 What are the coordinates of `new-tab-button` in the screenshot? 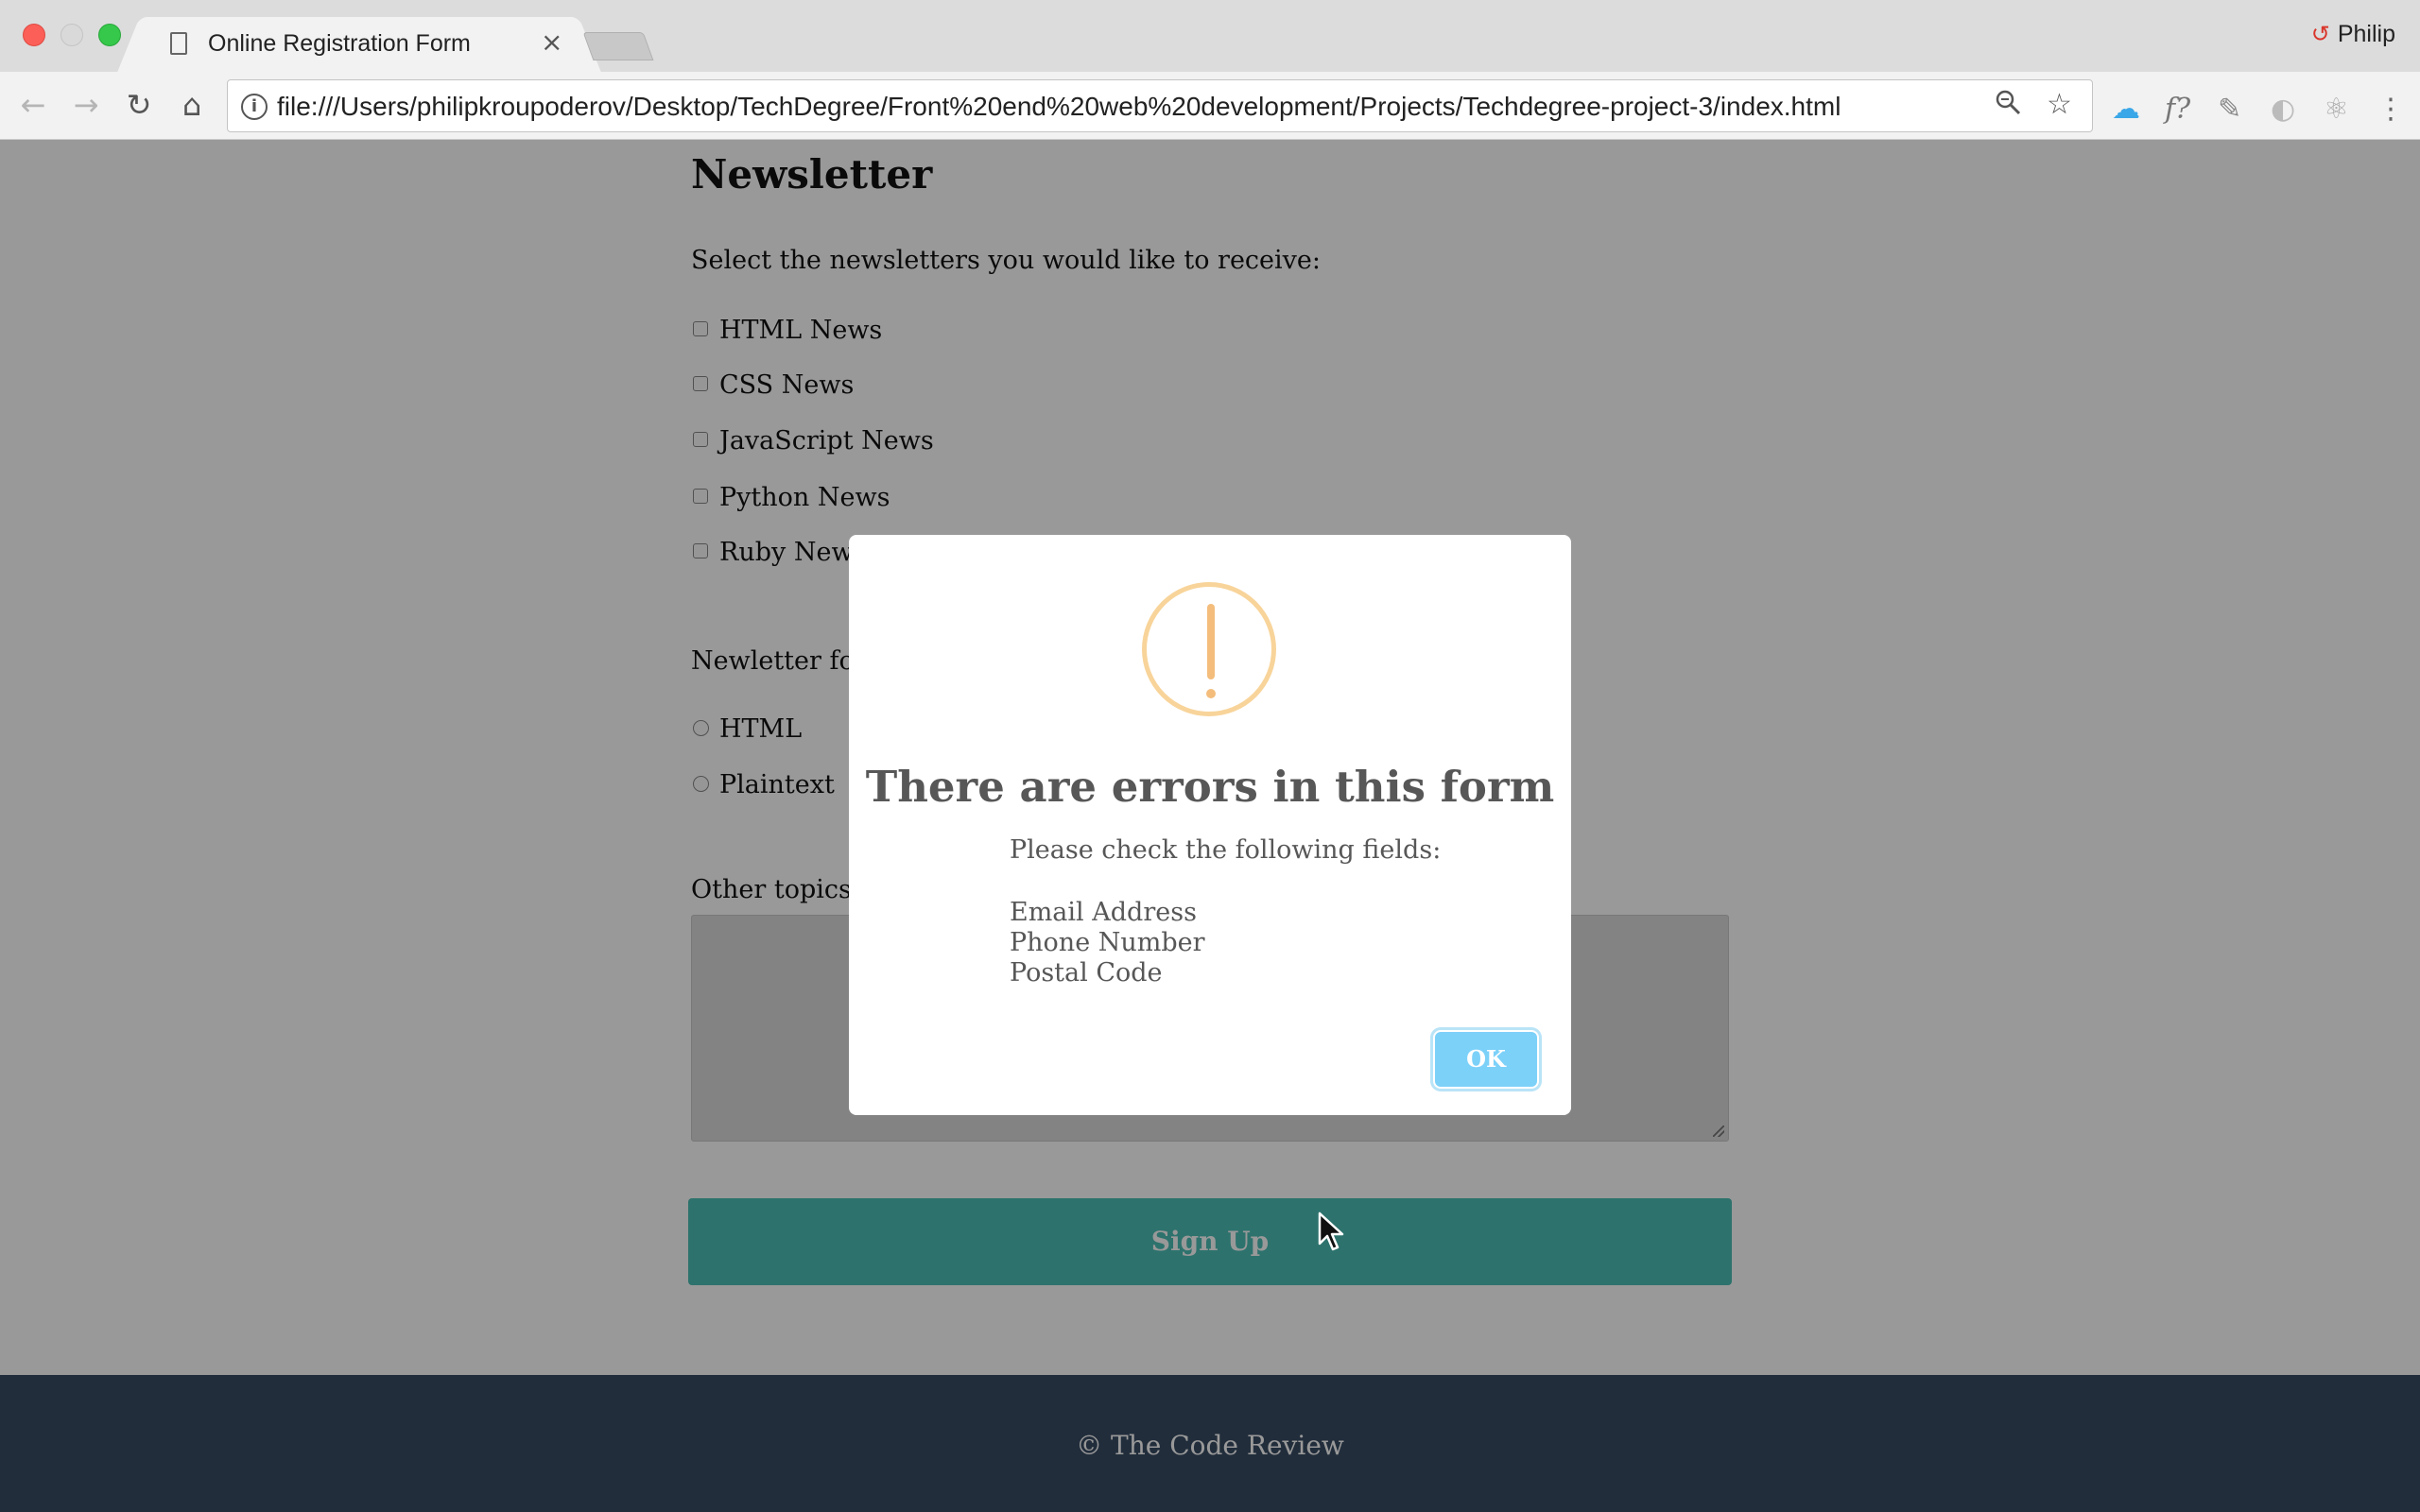 It's located at (618, 46).